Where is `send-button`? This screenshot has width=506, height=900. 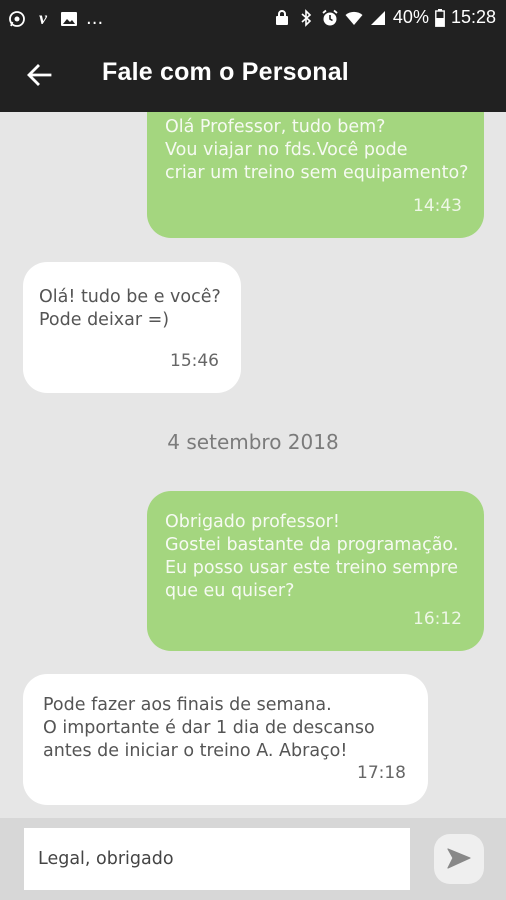
send-button is located at coordinates (459, 859).